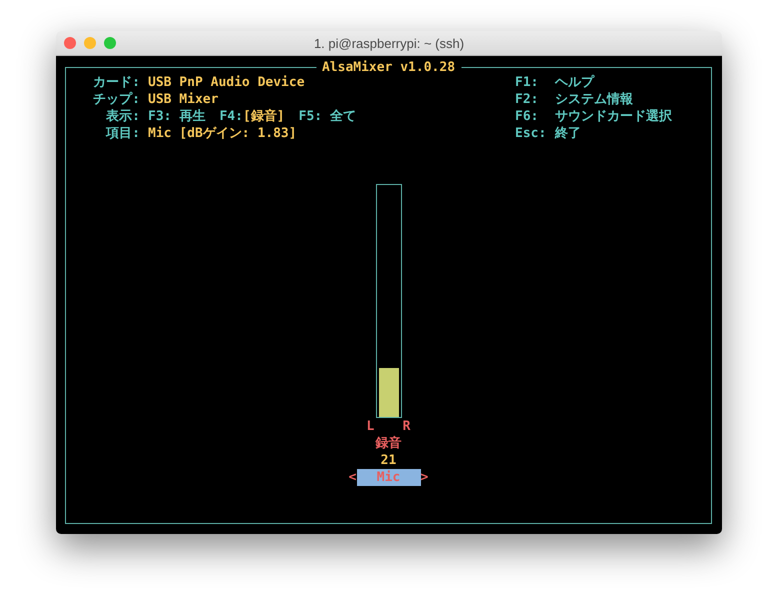  What do you see at coordinates (192, 116) in the screenshot?
I see `view-mode: 再生` at bounding box center [192, 116].